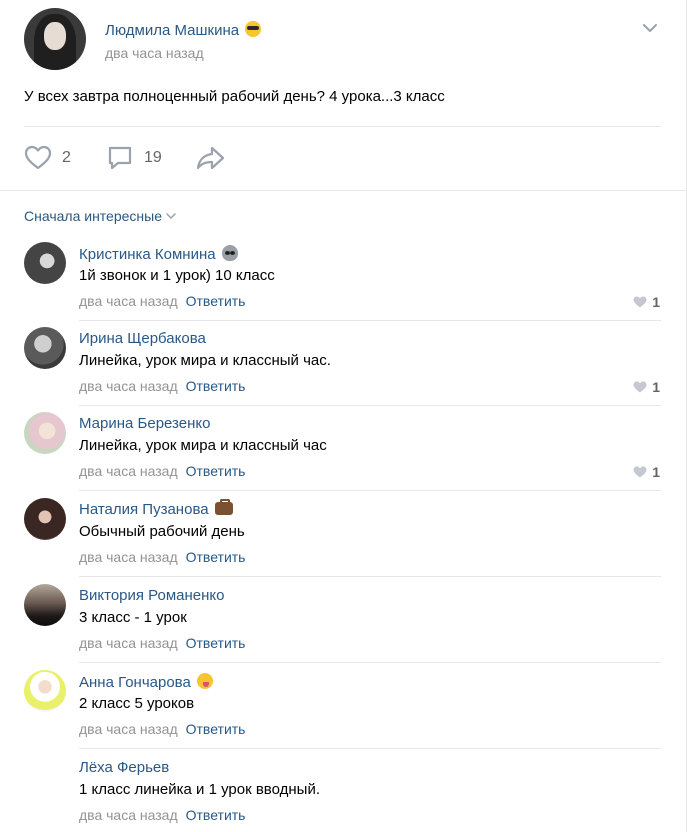  Describe the element at coordinates (172, 30) in the screenshot. I see `post-author-label: Людмила Машкина` at that location.